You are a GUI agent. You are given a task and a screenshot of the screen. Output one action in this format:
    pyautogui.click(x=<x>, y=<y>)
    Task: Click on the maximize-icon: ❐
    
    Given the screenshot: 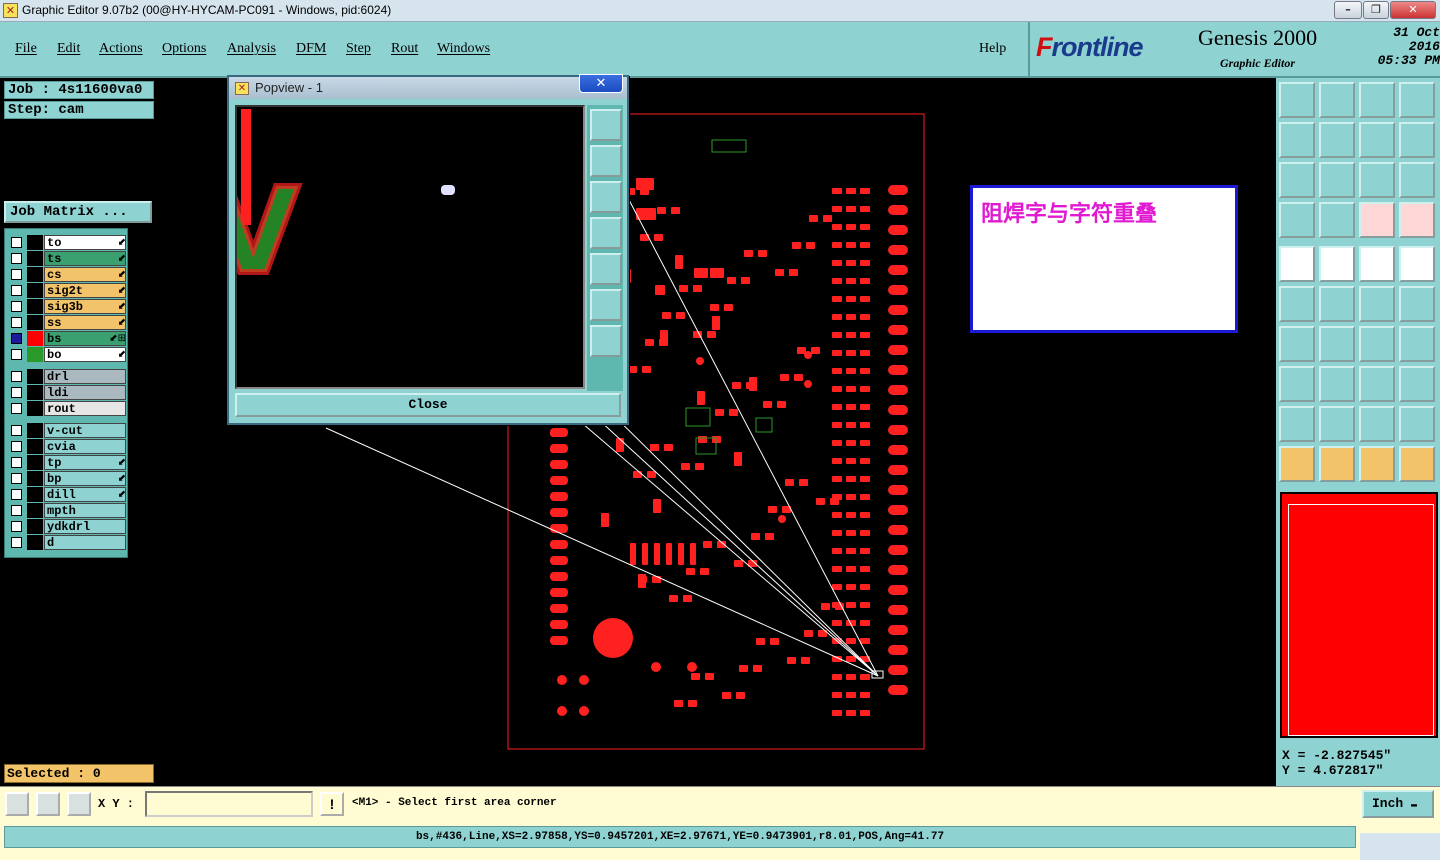 What is the action you would take?
    pyautogui.click(x=1376, y=10)
    